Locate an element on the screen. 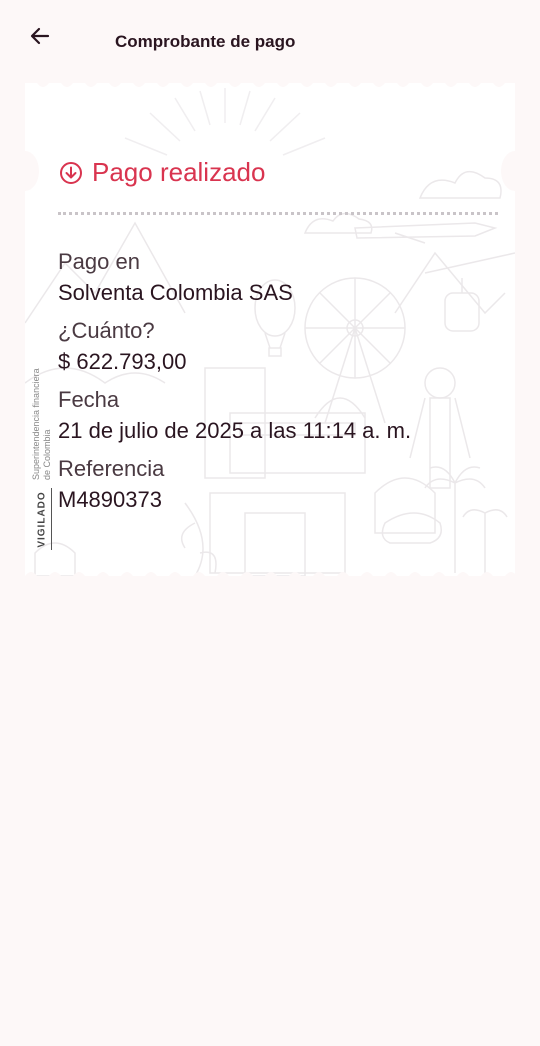 The height and width of the screenshot is (1046, 540). amount-label: ¿Cuánto? is located at coordinates (106, 330).